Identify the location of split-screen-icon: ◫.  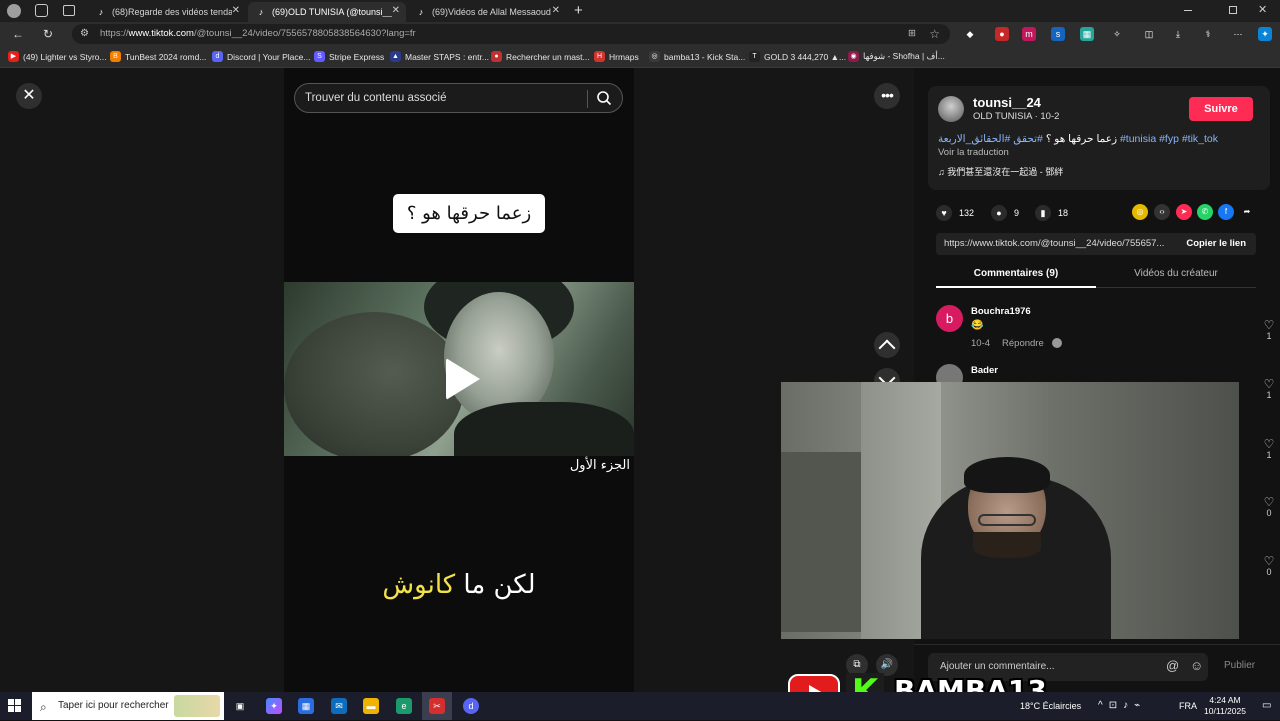
(1149, 34).